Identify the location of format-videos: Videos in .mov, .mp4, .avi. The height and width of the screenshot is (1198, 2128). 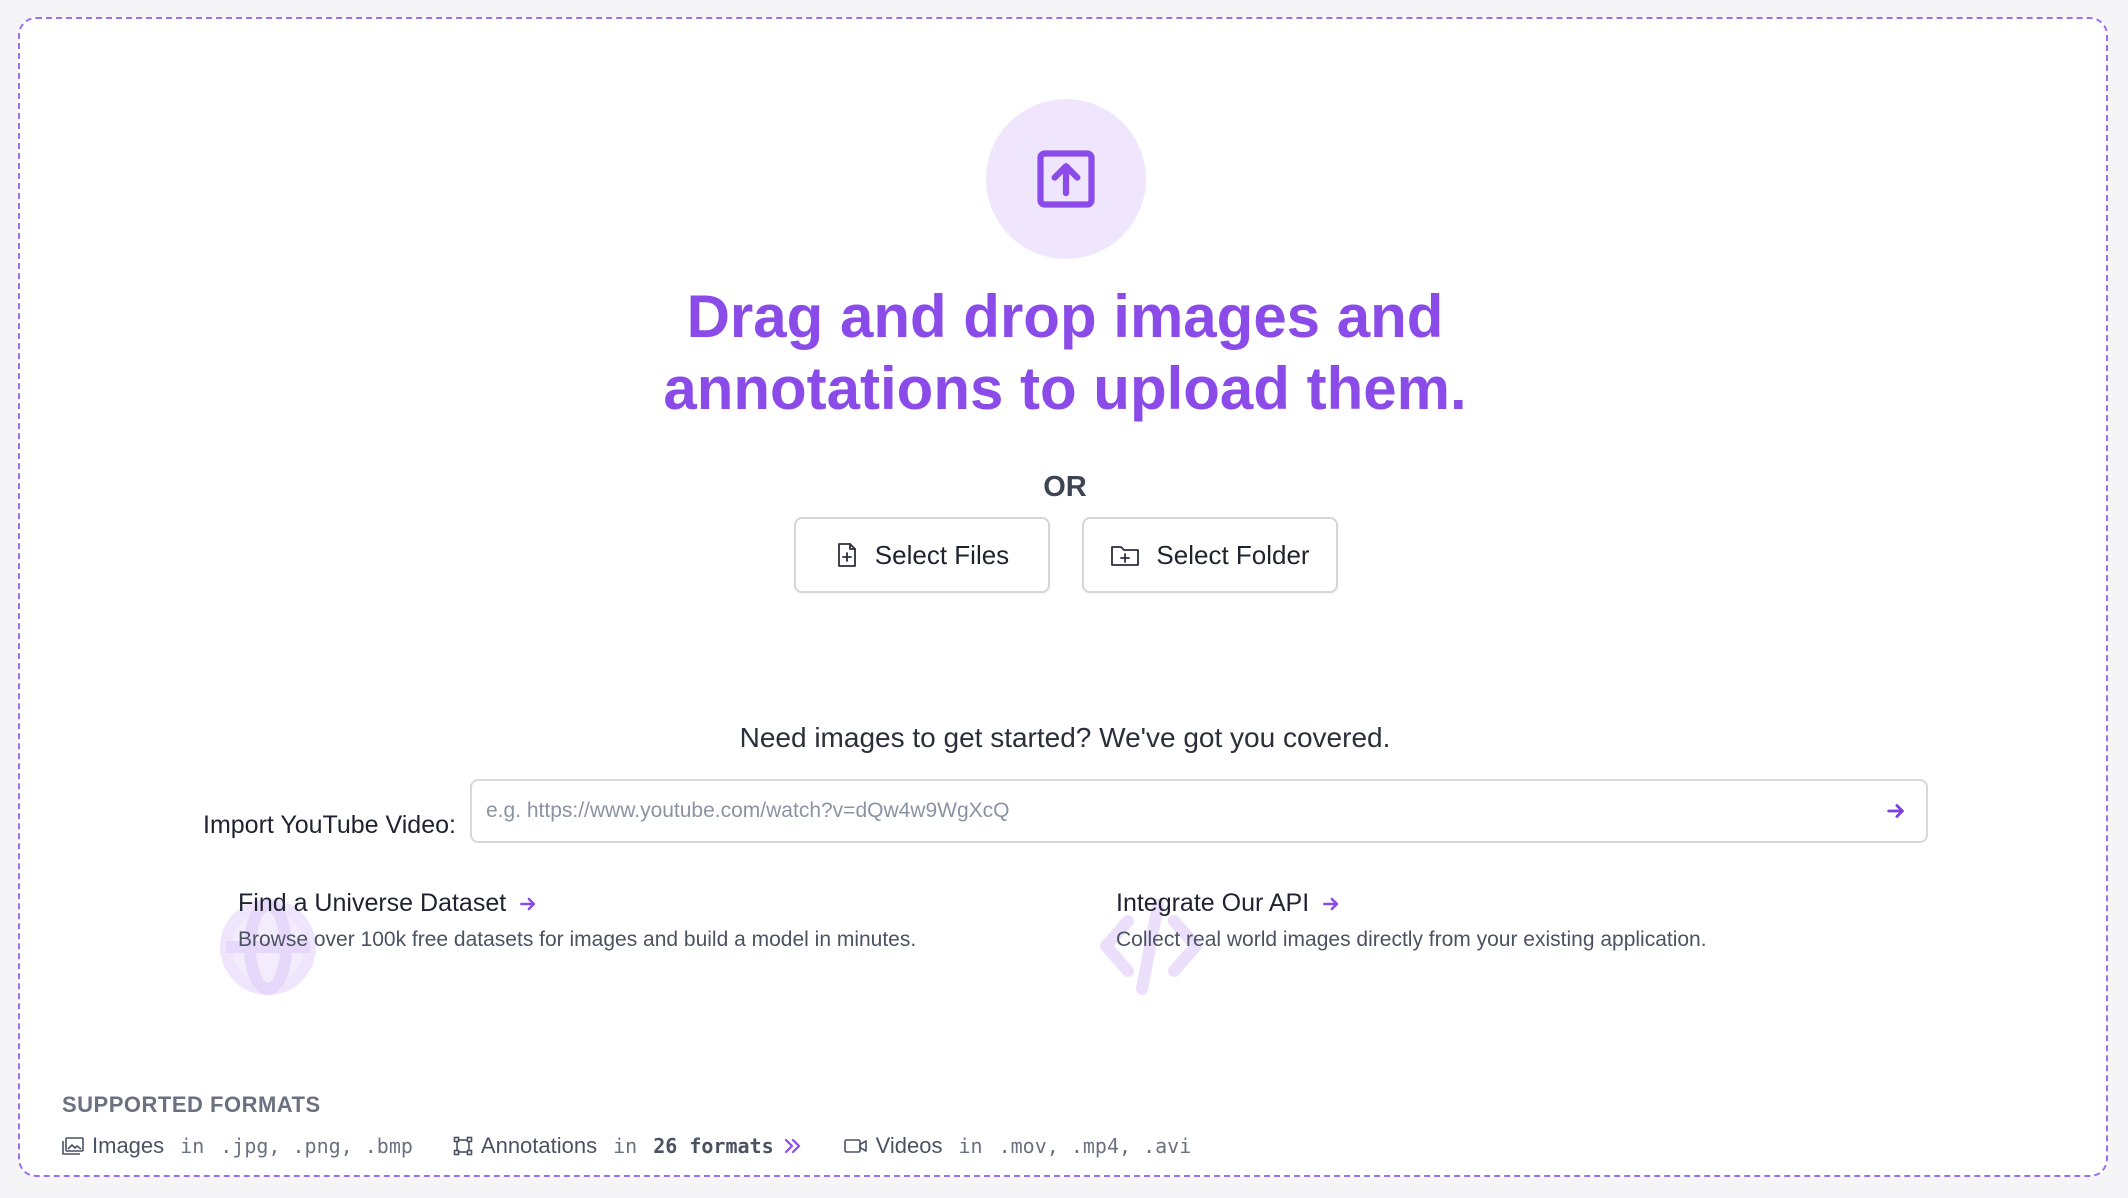
(1017, 1146).